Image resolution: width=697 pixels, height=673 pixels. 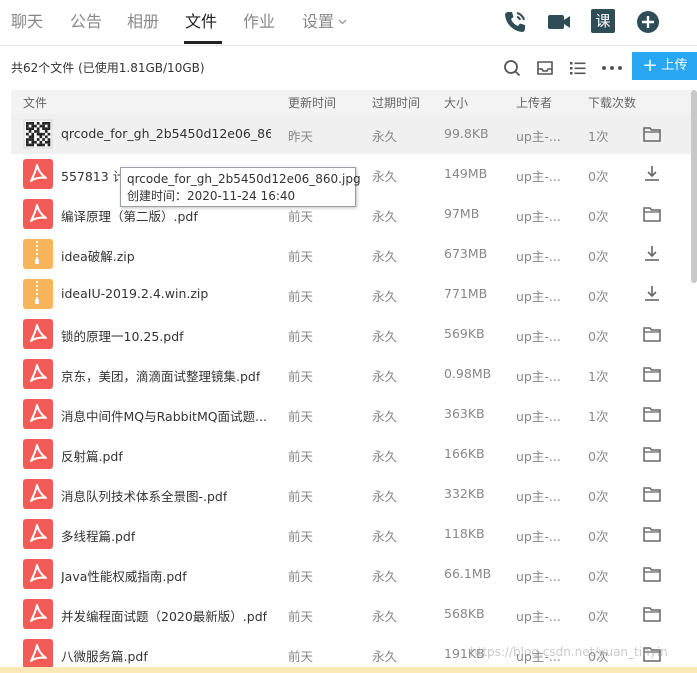 I want to click on inbox-icon, so click(x=545, y=68).